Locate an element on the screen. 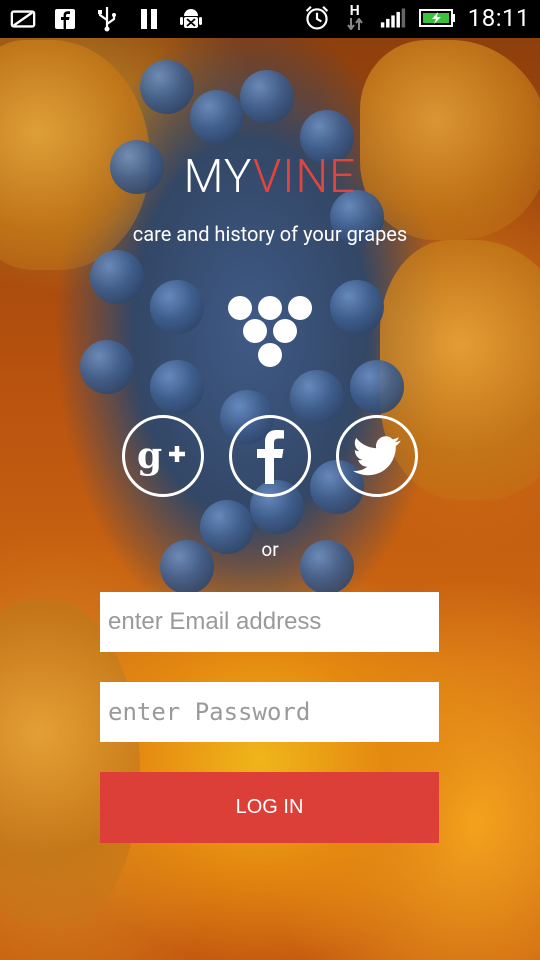 The image size is (540, 960). google-plus-icon: g is located at coordinates (161, 456).